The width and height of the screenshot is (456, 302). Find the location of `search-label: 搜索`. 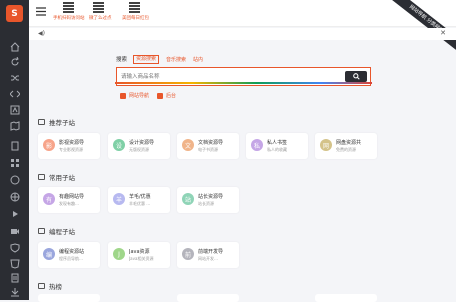

search-label: 搜索 is located at coordinates (122, 60).